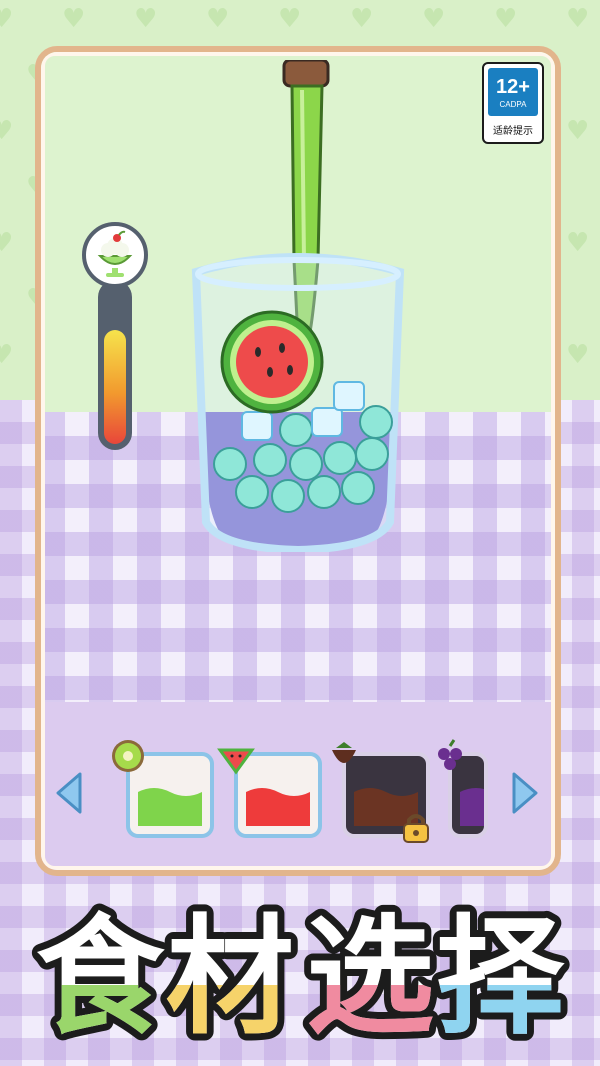  Describe the element at coordinates (450, 754) in the screenshot. I see `grape-icon` at that location.